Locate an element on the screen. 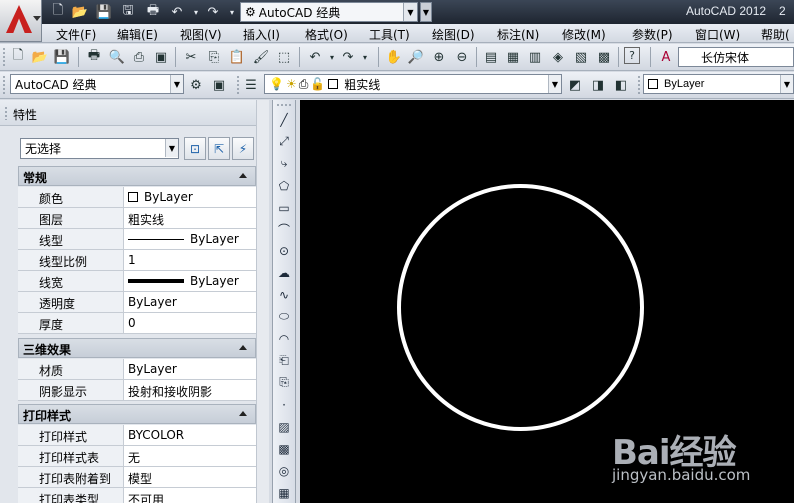 The height and width of the screenshot is (503, 794). property-row-linetype-scale: 线型比例 1 is located at coordinates (137, 260).